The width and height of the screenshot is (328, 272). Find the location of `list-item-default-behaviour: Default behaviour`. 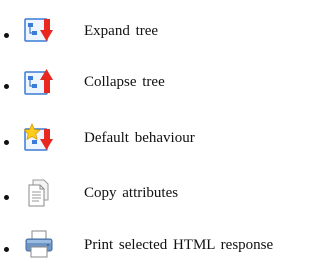

list-item-default-behaviour: Default behaviour is located at coordinates (164, 138).